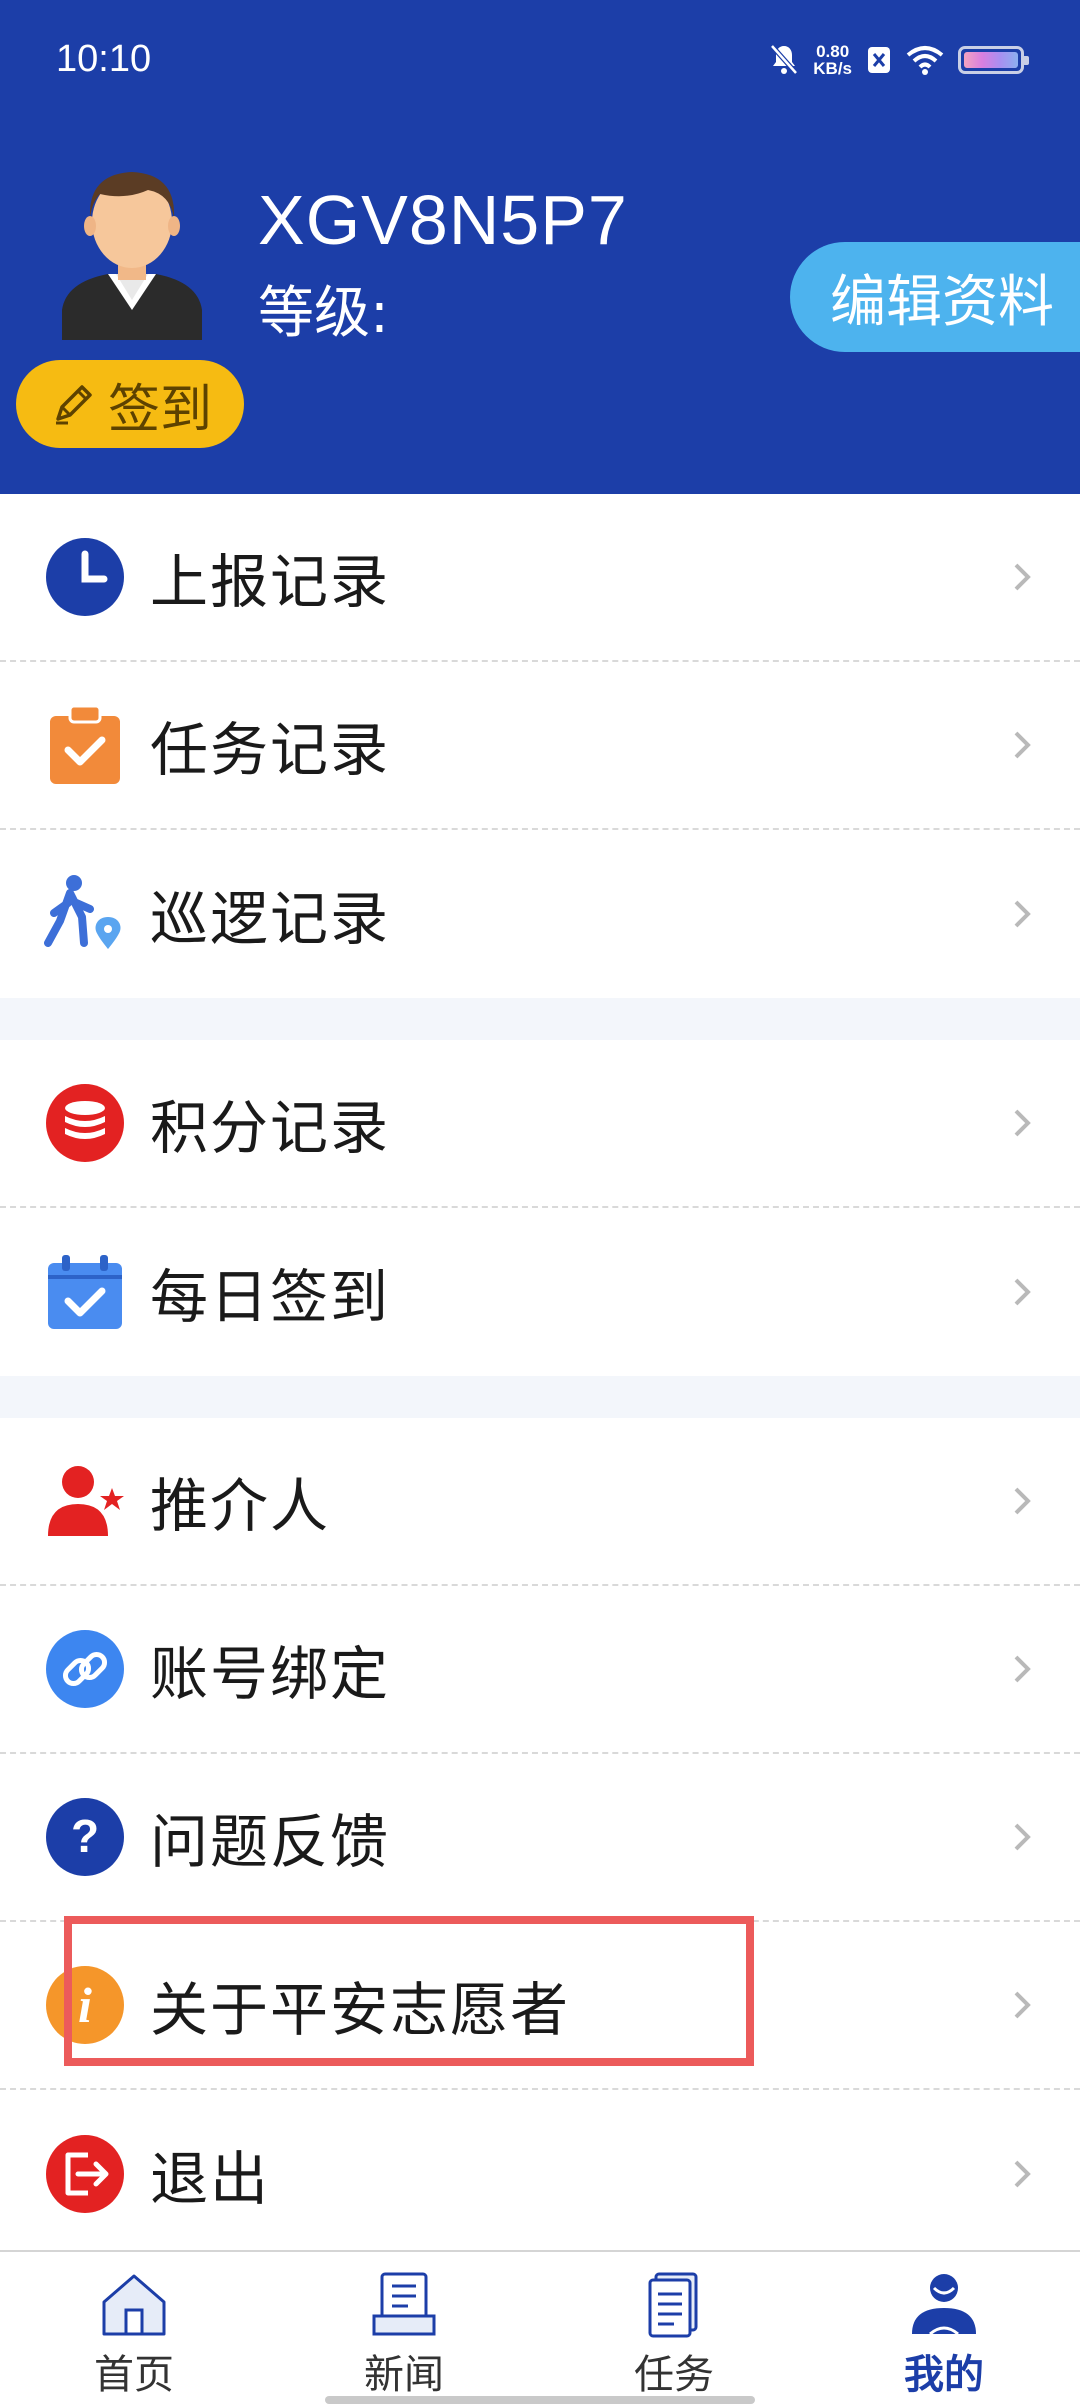 This screenshot has height=2408, width=1080. What do you see at coordinates (159, 409) in the screenshot?
I see `checkin-label: 签到` at bounding box center [159, 409].